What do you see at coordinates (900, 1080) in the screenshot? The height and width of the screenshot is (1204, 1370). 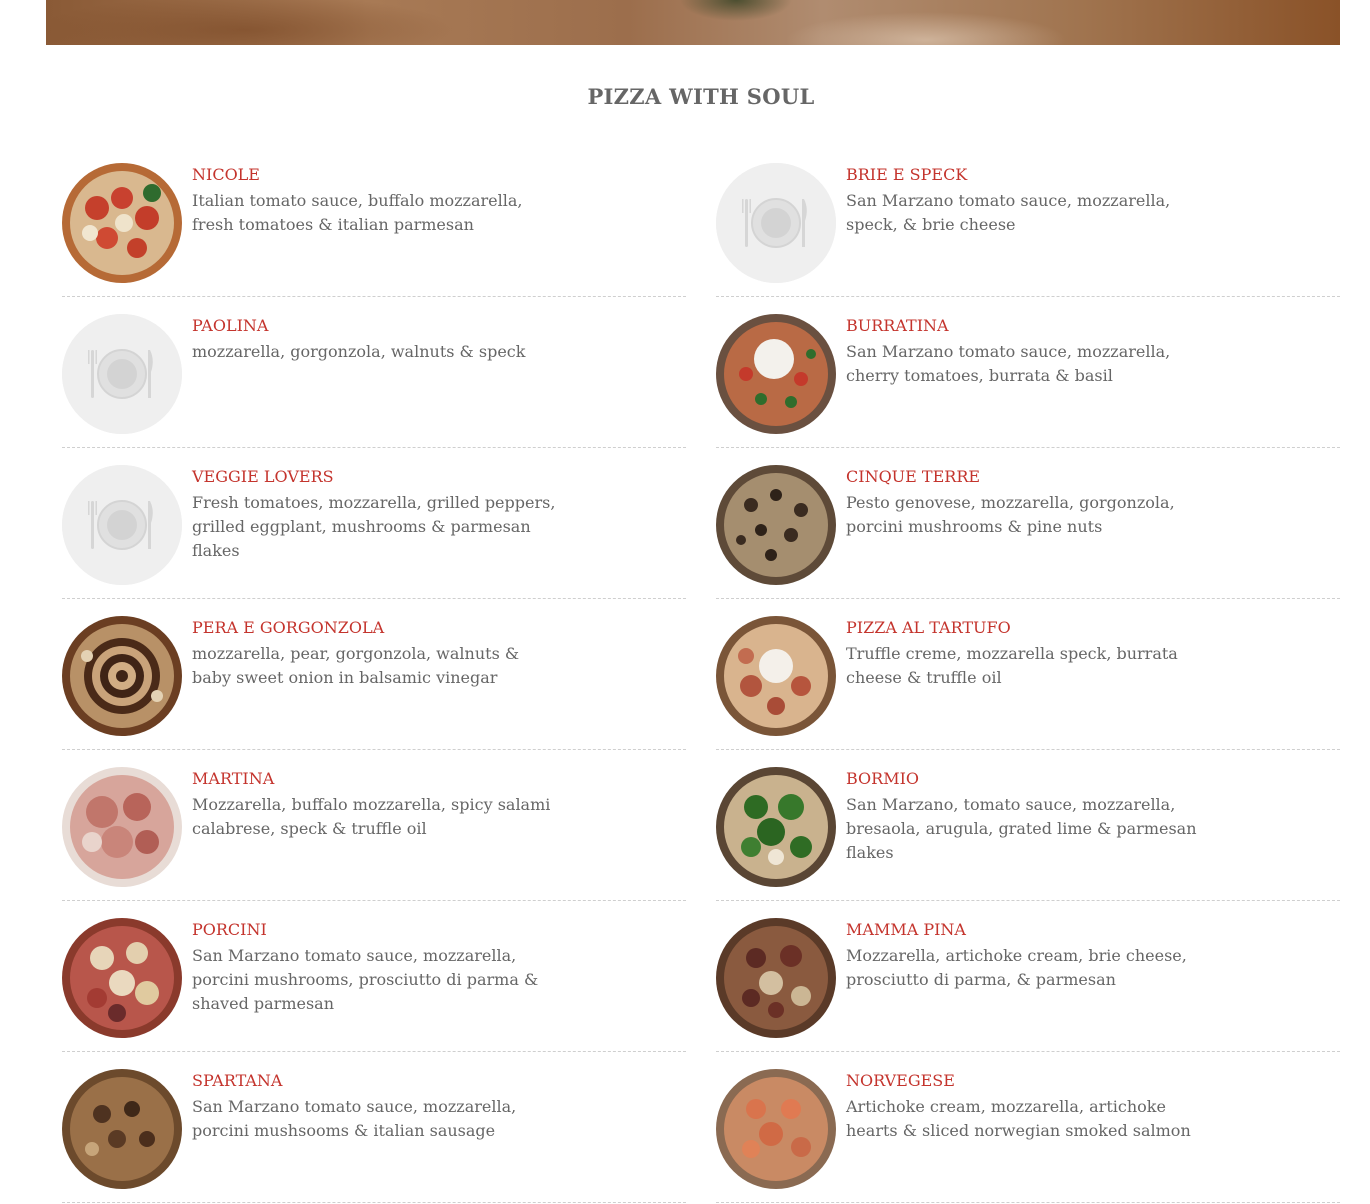 I see `menu-item-name: NORVEGESE` at bounding box center [900, 1080].